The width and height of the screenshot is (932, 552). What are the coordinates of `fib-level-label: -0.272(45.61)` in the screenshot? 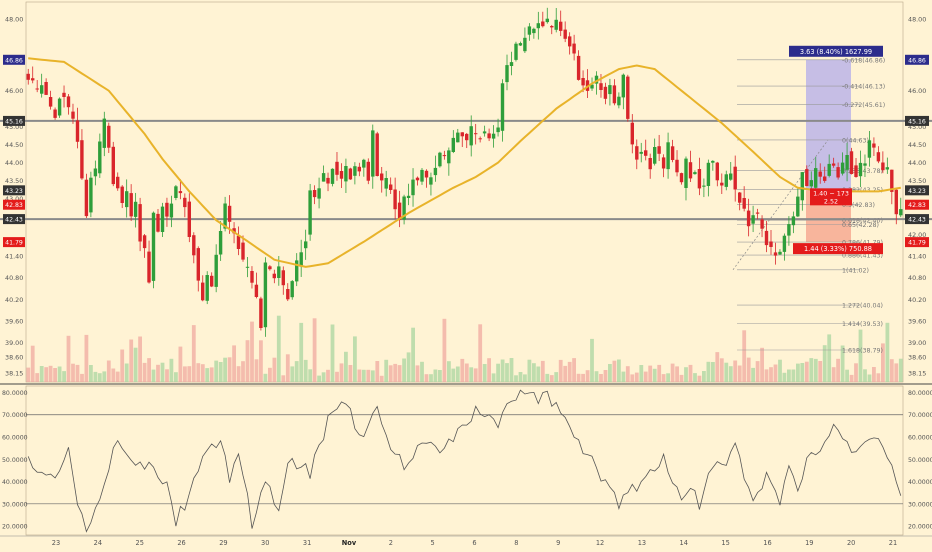 It's located at (863, 105).